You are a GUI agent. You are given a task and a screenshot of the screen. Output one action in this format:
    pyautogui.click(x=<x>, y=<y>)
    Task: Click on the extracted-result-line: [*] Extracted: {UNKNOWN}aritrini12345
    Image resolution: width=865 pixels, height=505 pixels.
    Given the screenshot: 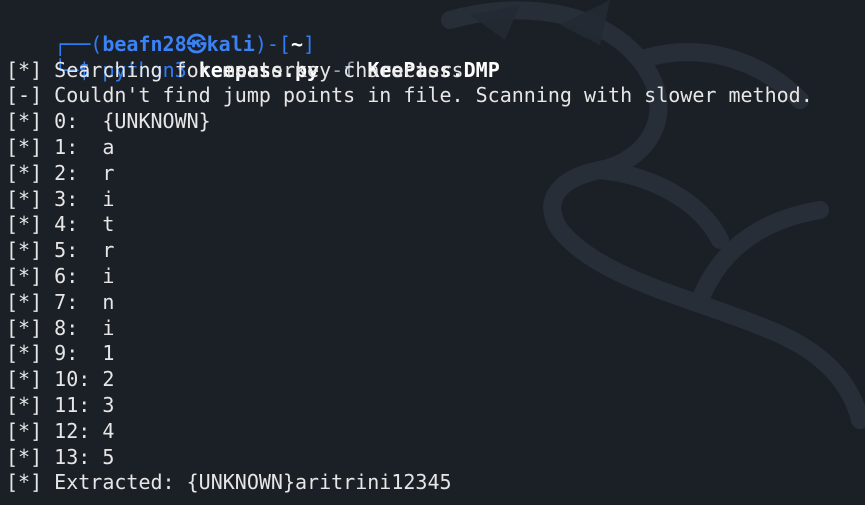 What is the action you would take?
    pyautogui.click(x=435, y=483)
    